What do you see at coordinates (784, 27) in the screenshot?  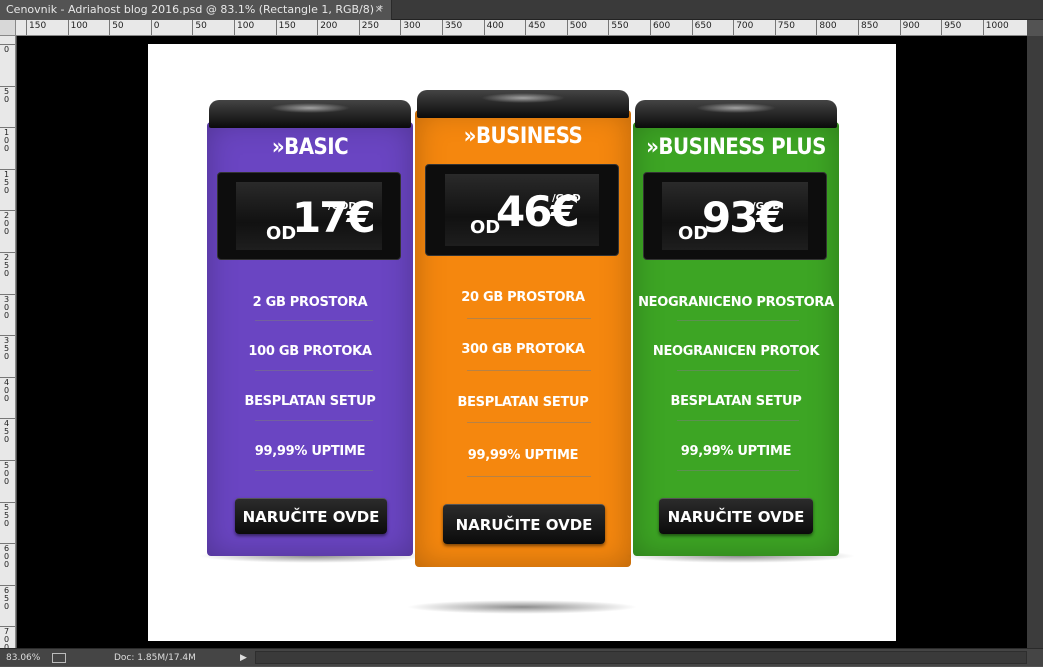 I see `ruler-tick: 750` at bounding box center [784, 27].